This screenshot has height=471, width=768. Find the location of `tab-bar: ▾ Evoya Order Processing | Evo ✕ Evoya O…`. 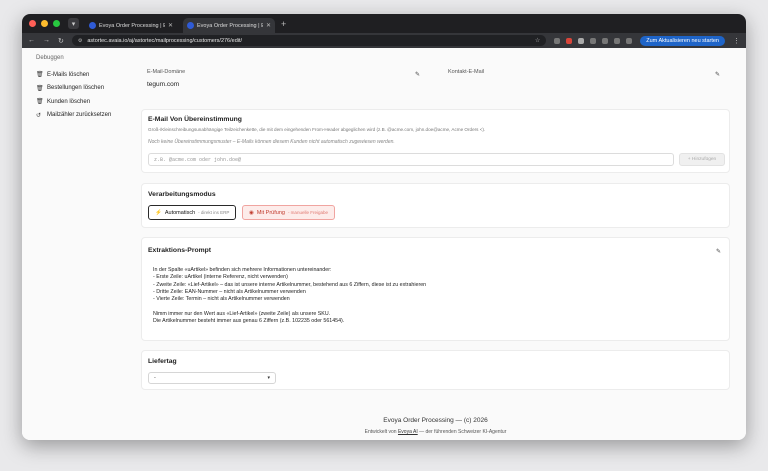

tab-bar: ▾ Evoya Order Processing | Evo ✕ Evoya O… is located at coordinates (384, 23).